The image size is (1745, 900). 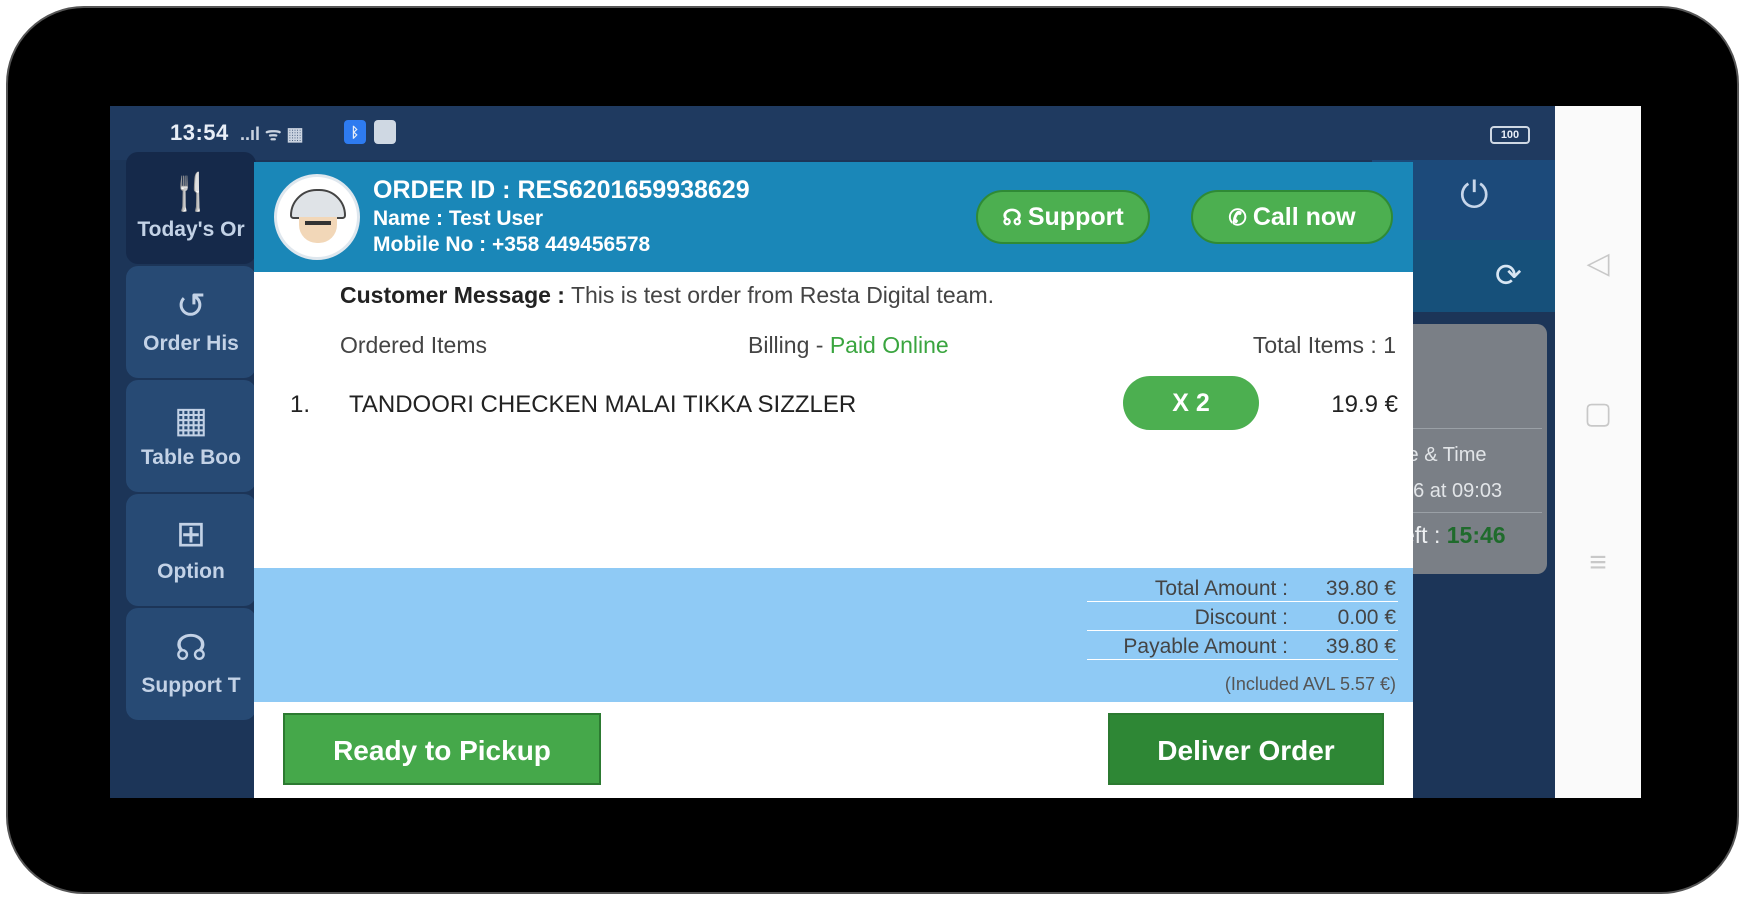 I want to click on battery-icon: 100, so click(x=1510, y=135).